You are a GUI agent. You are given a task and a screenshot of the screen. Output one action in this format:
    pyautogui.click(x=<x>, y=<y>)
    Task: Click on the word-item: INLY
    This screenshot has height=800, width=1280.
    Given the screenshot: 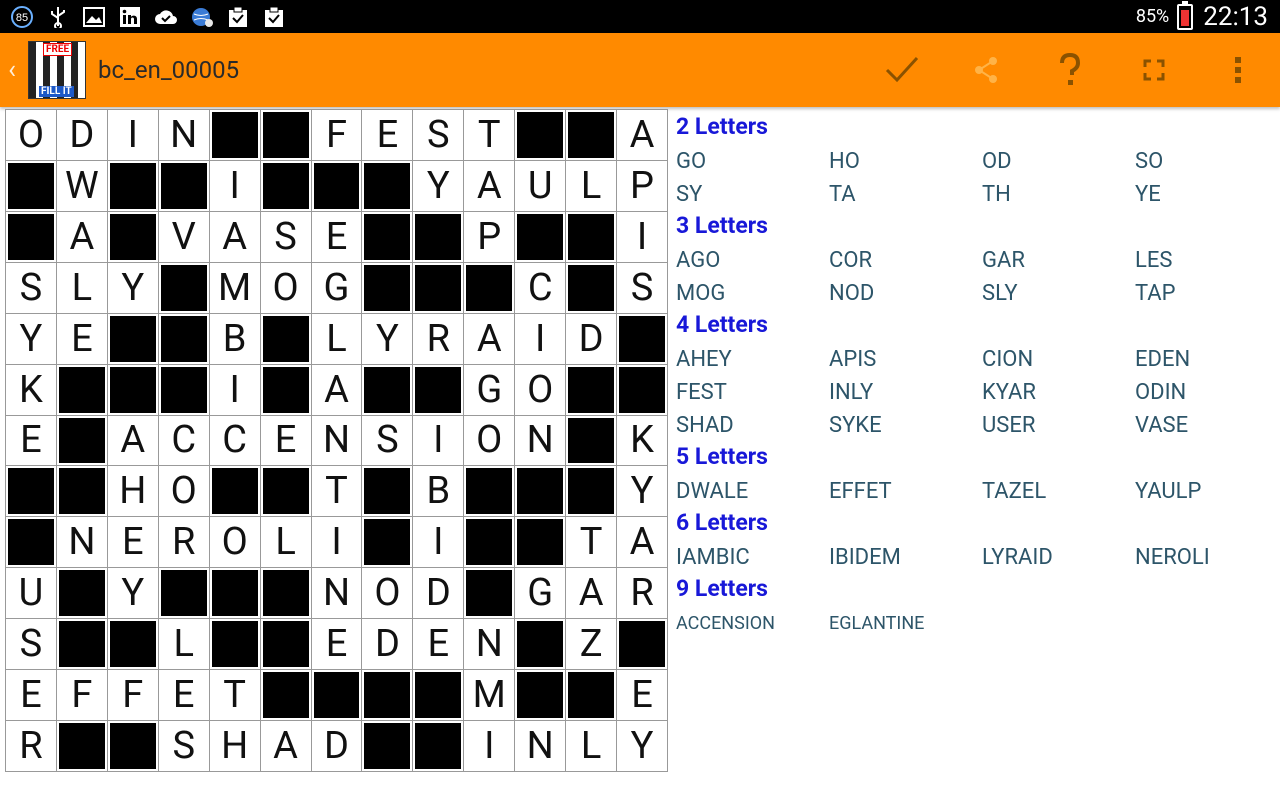 What is the action you would take?
    pyautogui.click(x=905, y=392)
    